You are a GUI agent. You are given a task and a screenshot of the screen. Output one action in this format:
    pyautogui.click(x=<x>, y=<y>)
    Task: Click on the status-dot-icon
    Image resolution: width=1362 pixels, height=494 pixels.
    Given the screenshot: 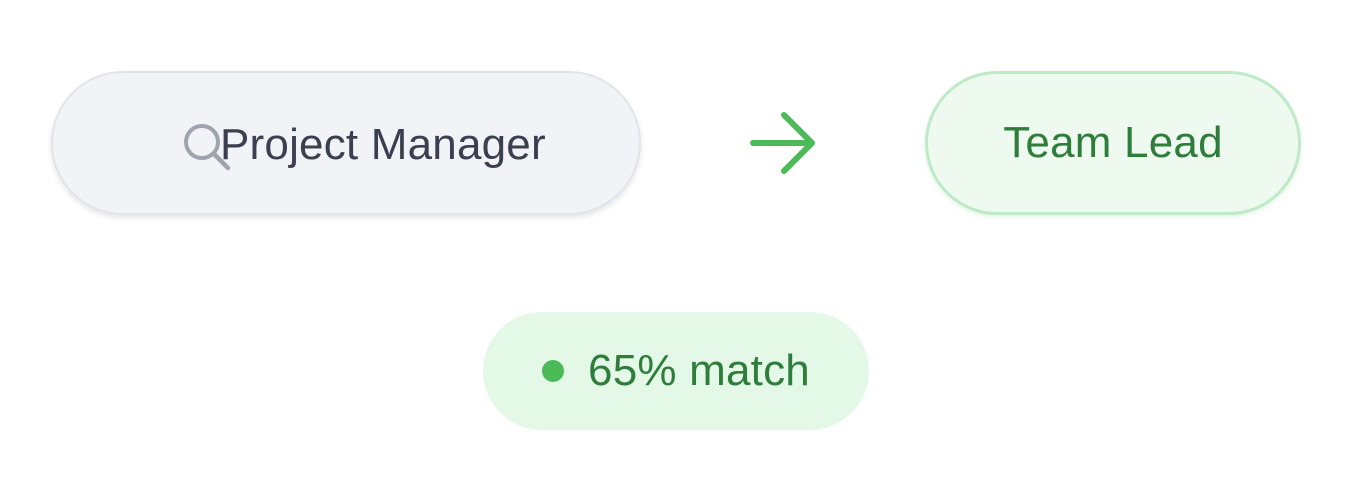 What is the action you would take?
    pyautogui.click(x=553, y=371)
    